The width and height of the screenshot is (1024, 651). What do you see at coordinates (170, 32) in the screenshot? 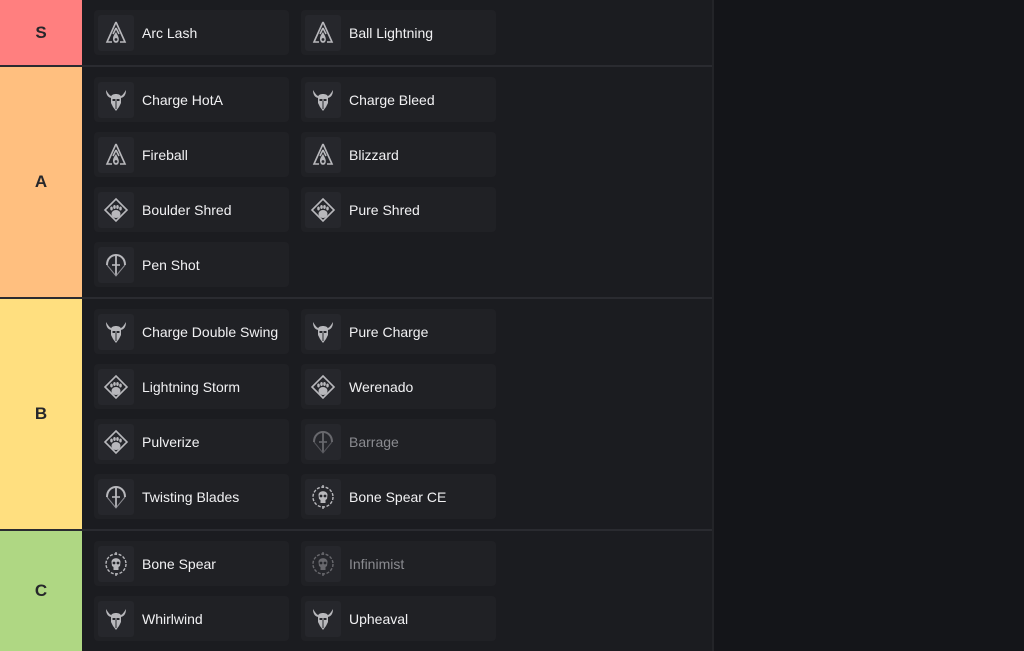
I see `tier-item-name: Arc Lash` at bounding box center [170, 32].